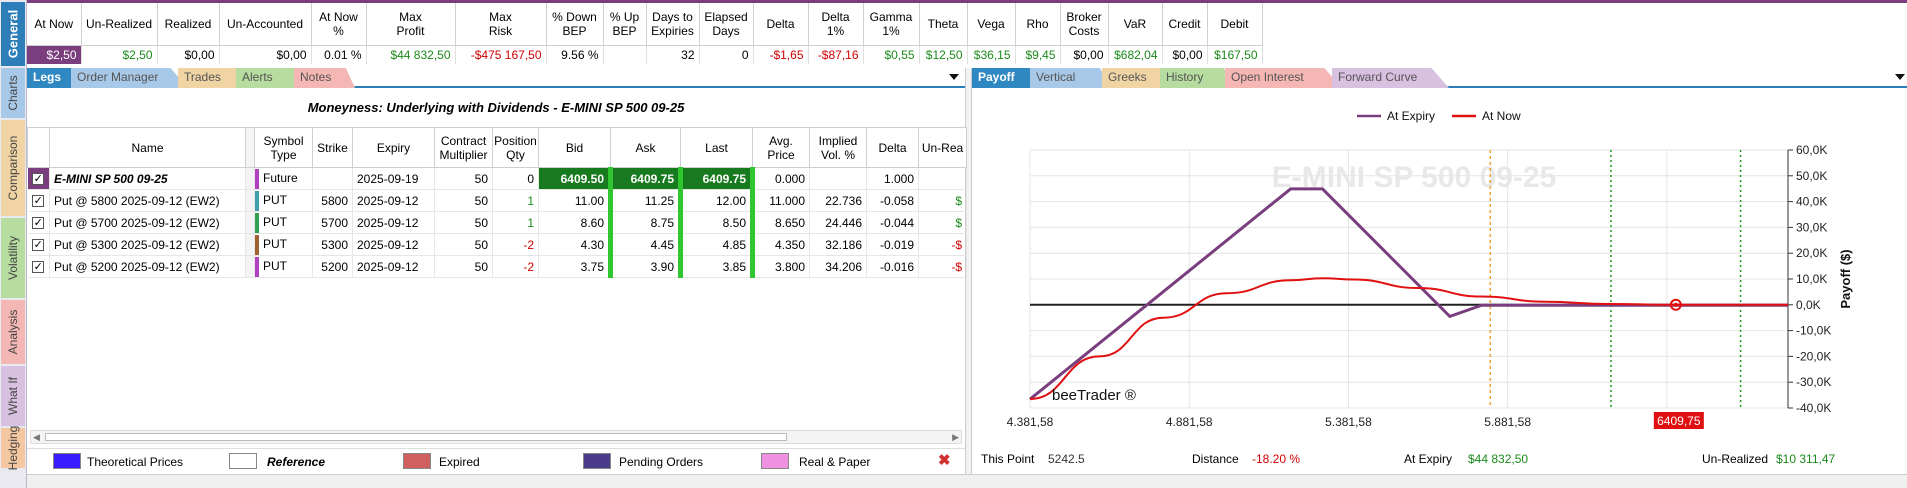  What do you see at coordinates (38, 147) in the screenshot?
I see `legs-header-select` at bounding box center [38, 147].